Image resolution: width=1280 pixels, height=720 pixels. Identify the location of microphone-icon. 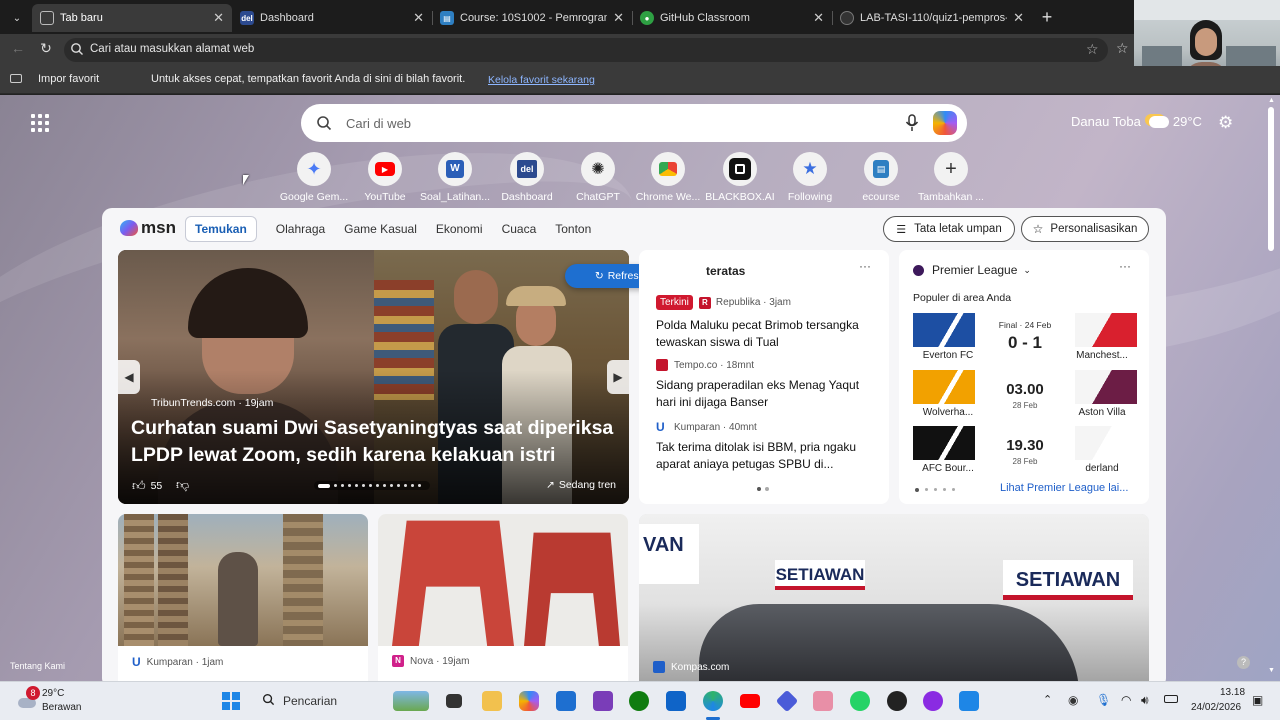
(912, 124).